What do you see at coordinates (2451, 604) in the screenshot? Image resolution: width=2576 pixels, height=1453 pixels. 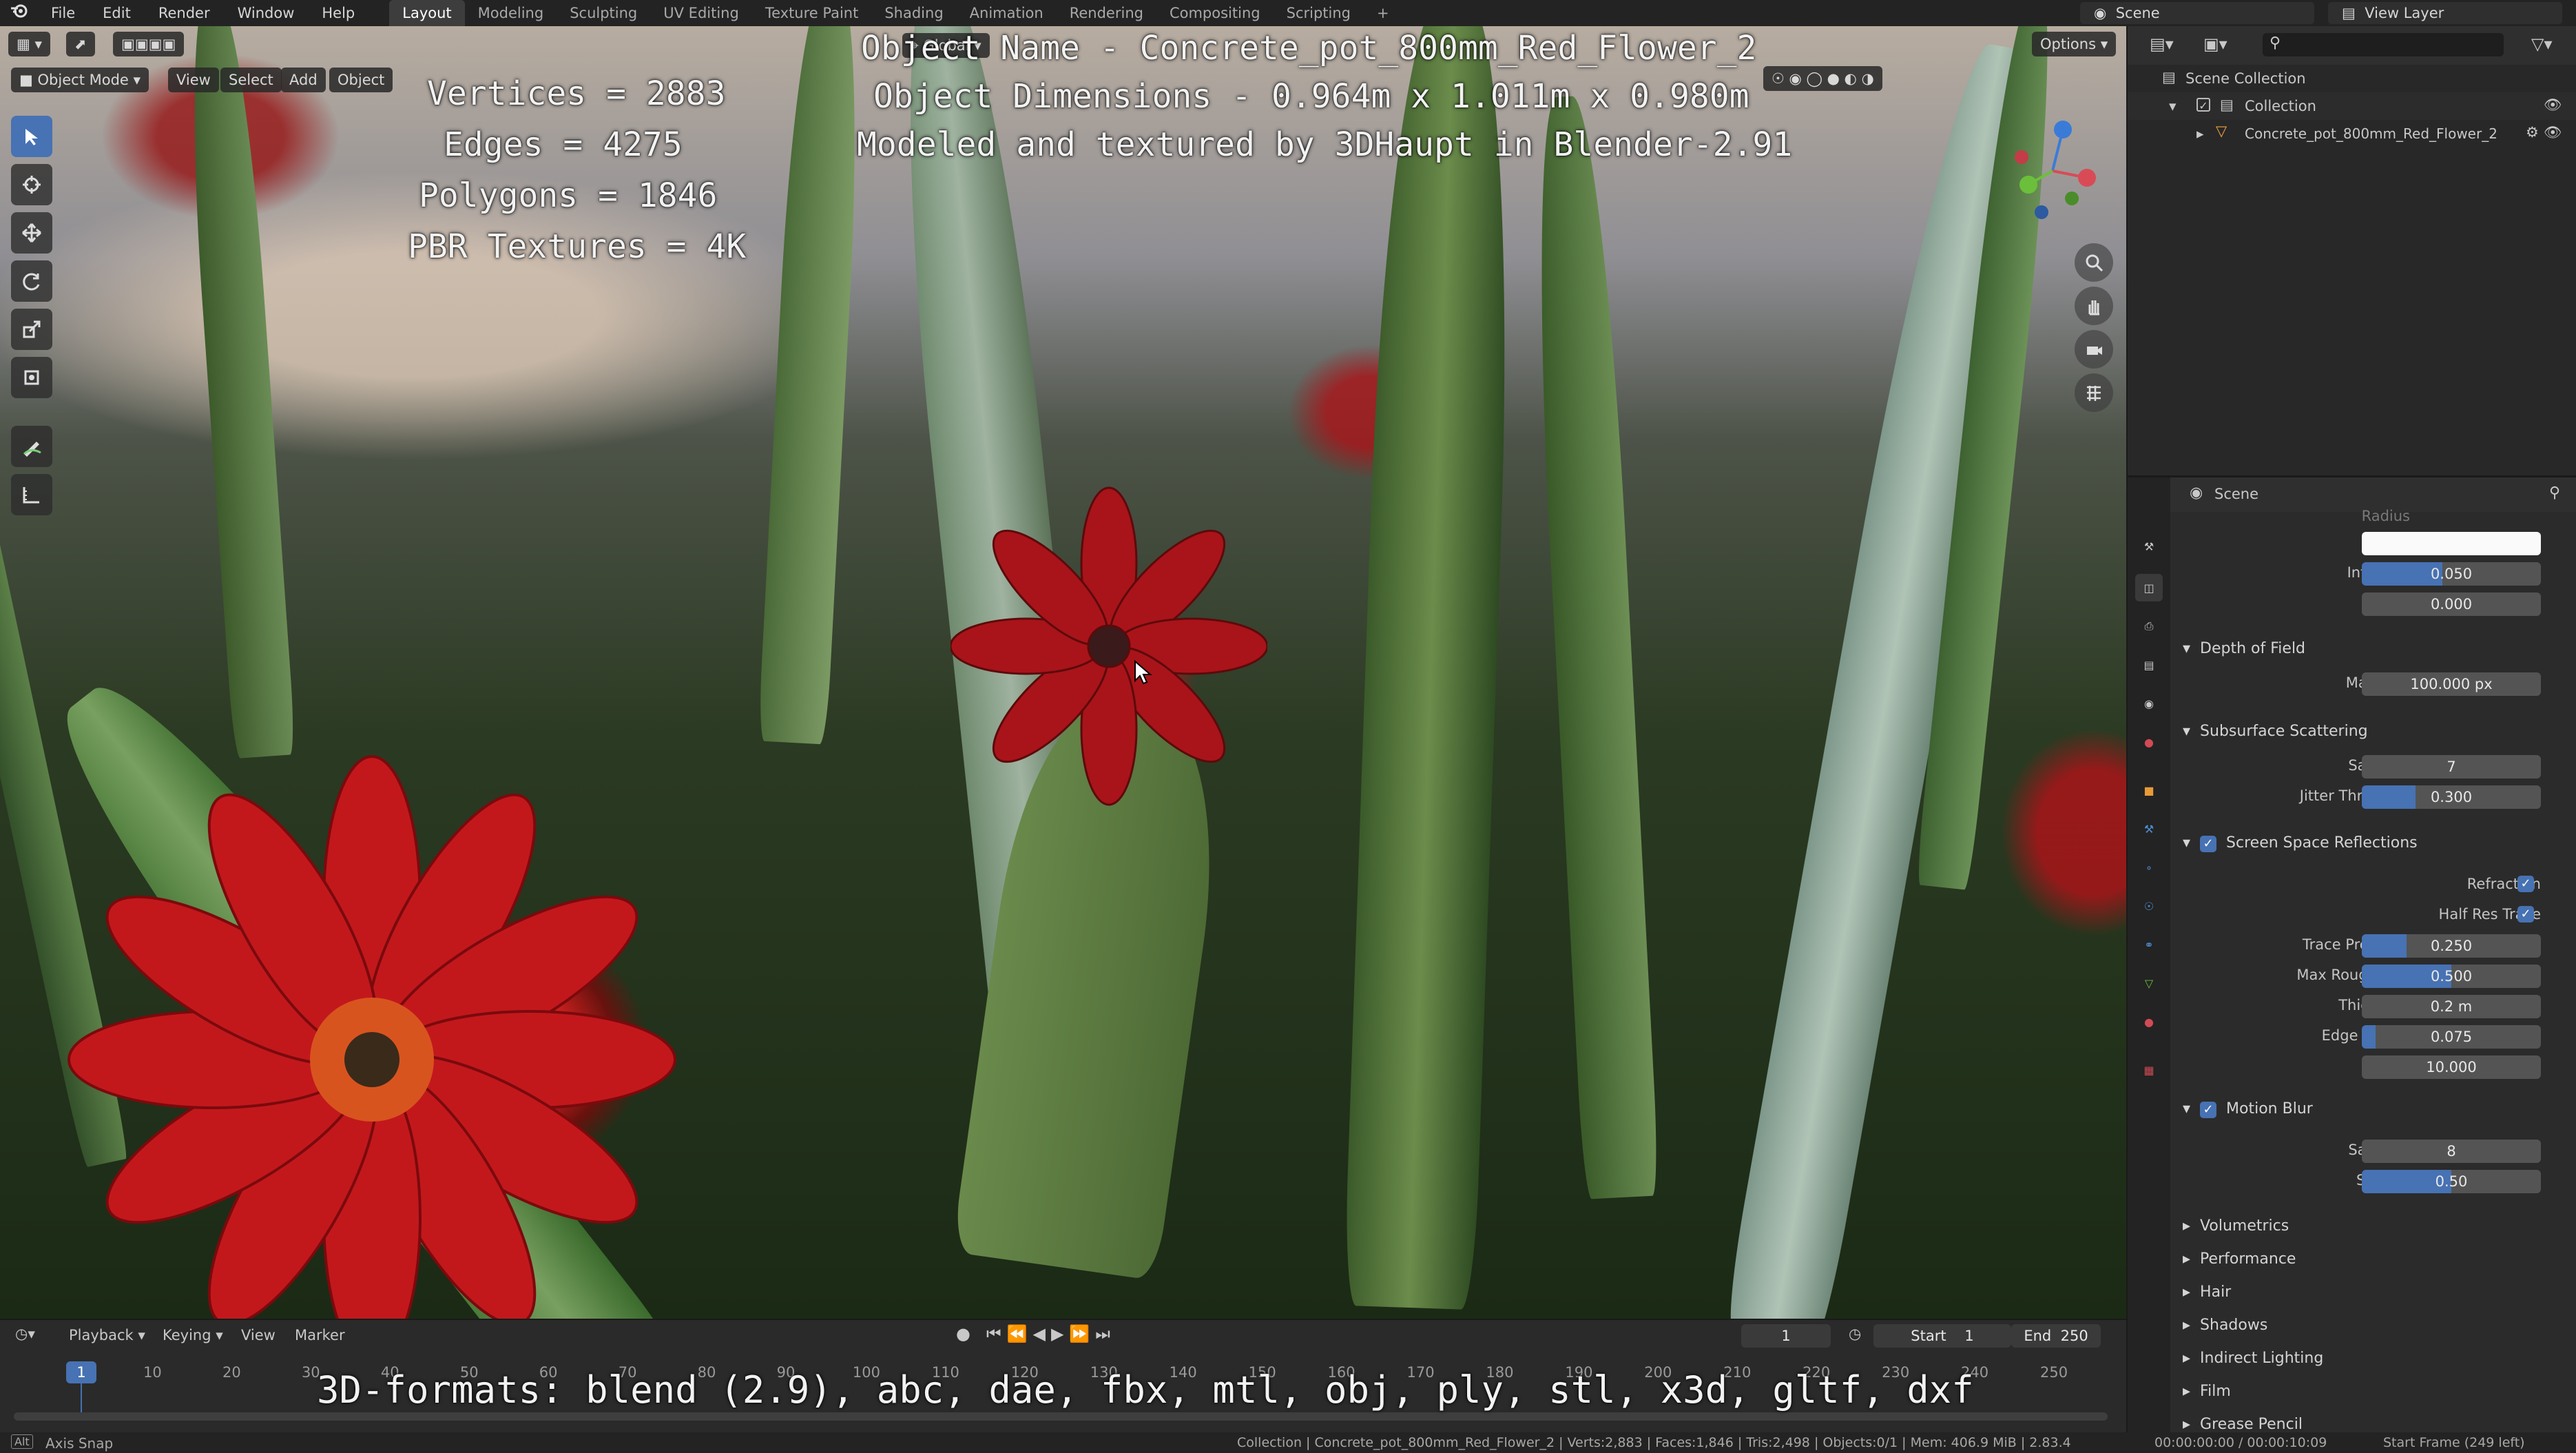 I see `bloom-clamp-field: 0.000` at bounding box center [2451, 604].